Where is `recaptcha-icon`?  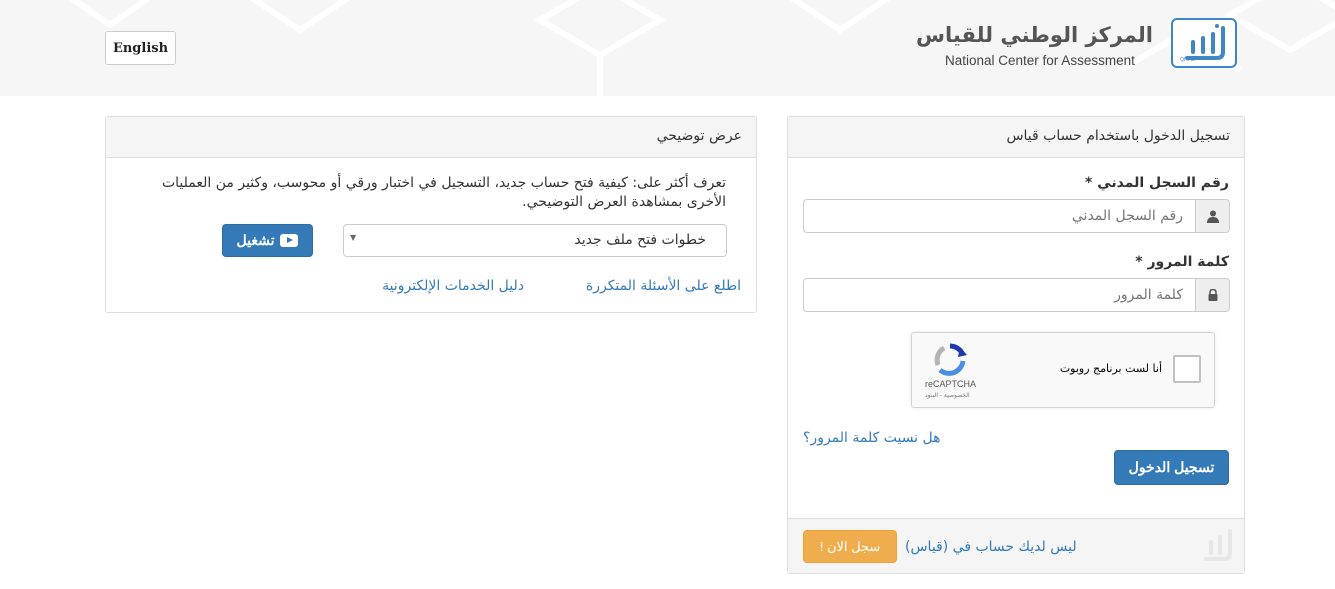
recaptcha-icon is located at coordinates (950, 359).